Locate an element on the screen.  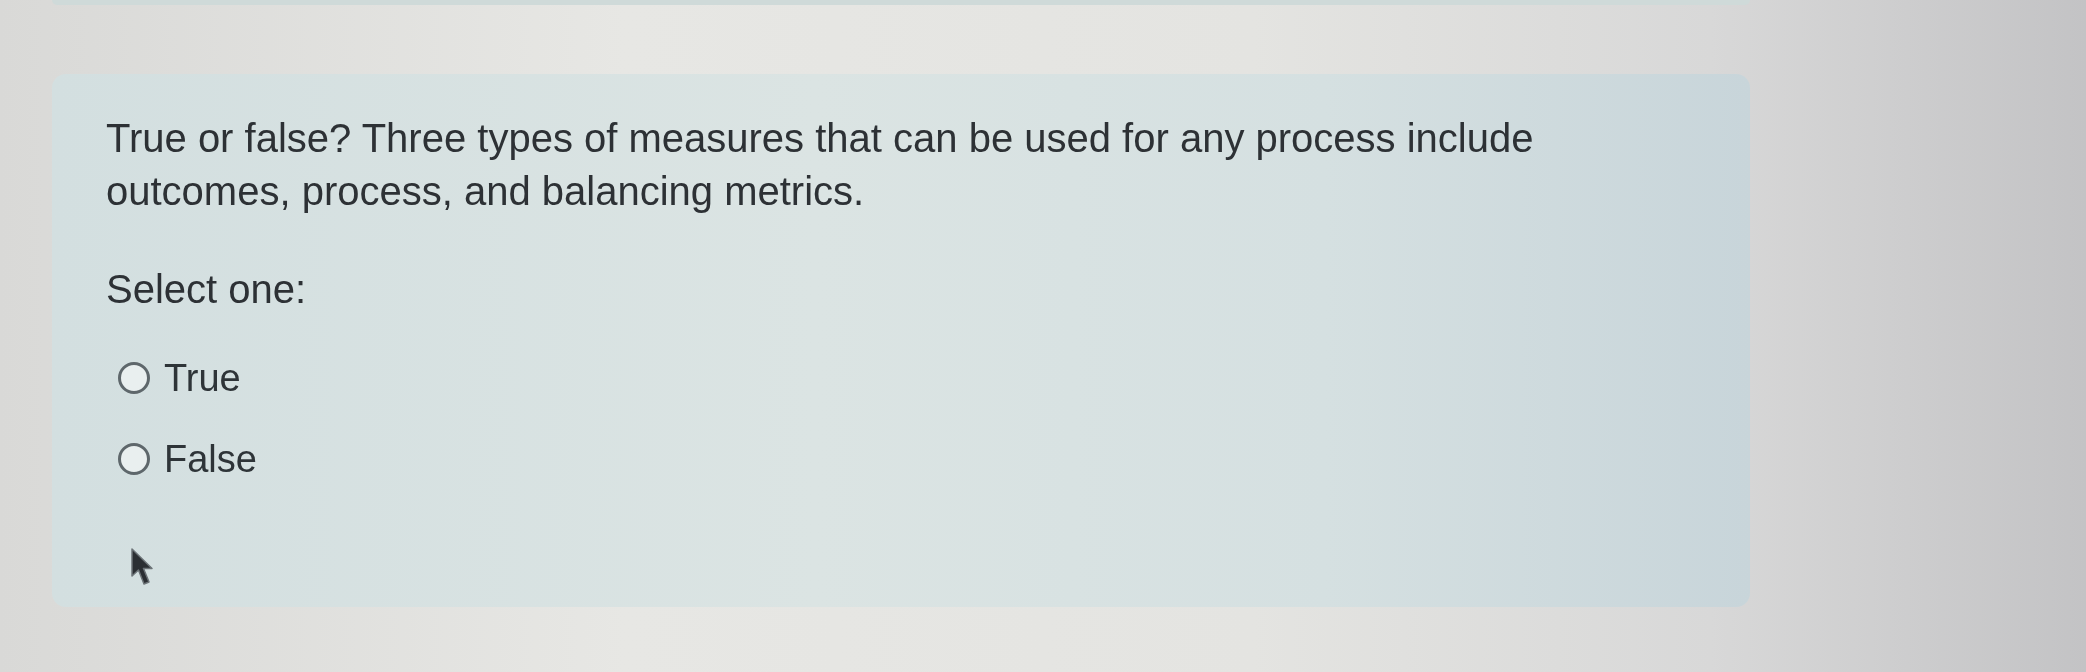
cursor-icon is located at coordinates (143, 567).